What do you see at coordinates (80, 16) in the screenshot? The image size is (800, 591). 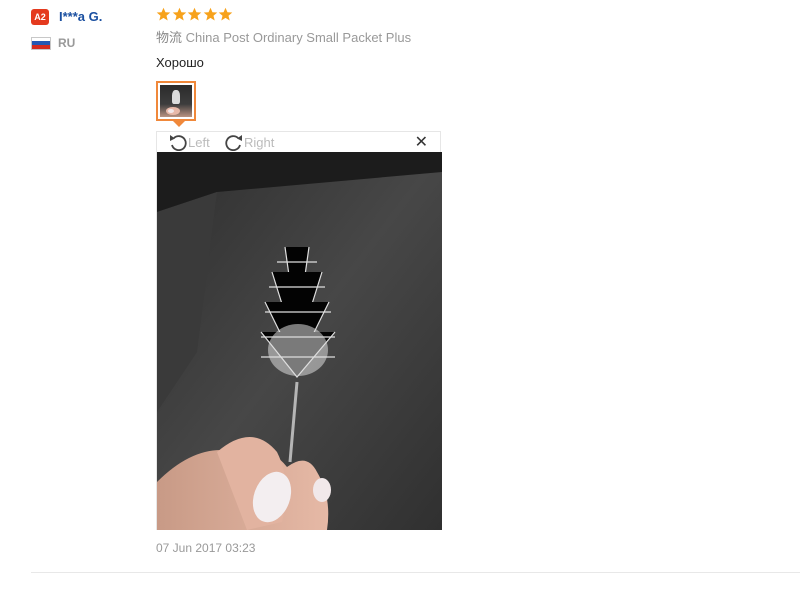 I see `reviewer-name: I***a G.` at bounding box center [80, 16].